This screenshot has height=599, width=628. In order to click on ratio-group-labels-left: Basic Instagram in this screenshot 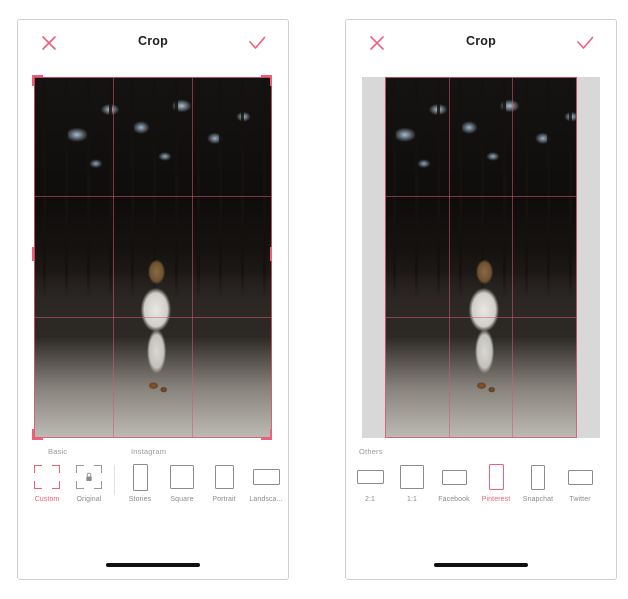, I will do `click(153, 453)`.